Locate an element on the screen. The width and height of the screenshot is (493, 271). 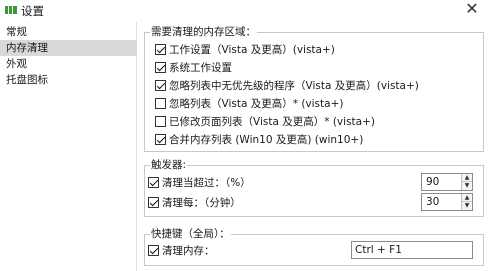
option-modified-page-list: 已修改页面列表（Vista 及更高）* (vista+) is located at coordinates (265, 121).